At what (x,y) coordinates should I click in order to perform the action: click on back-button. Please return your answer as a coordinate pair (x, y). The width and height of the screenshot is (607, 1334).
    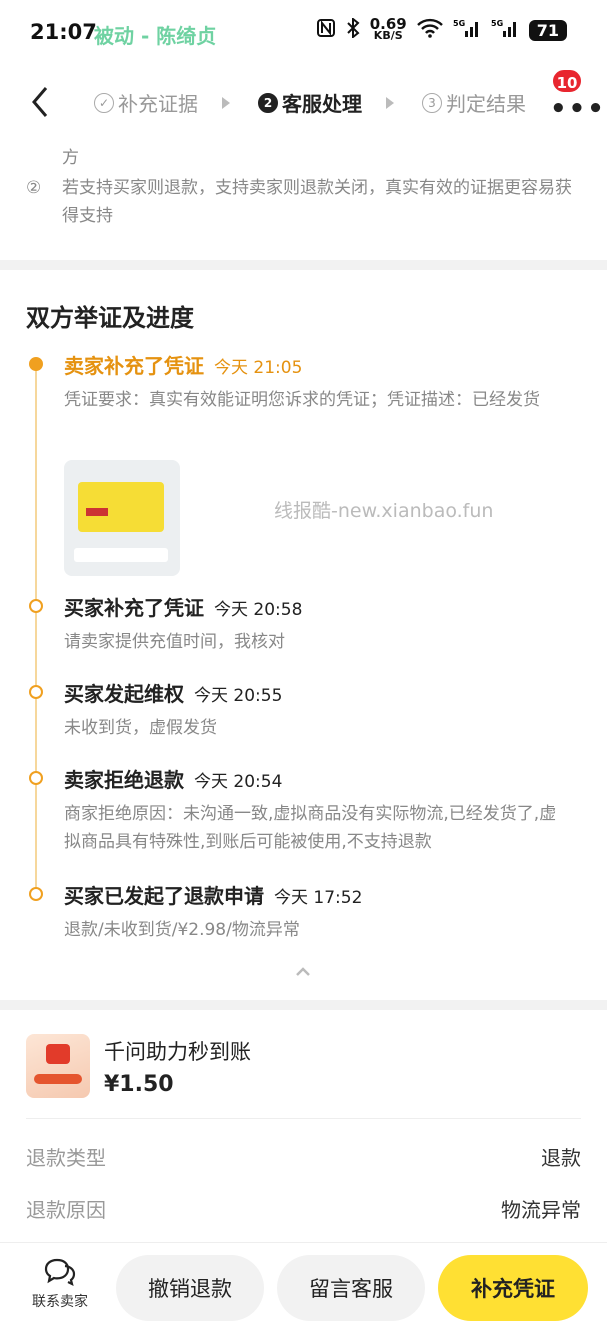
    Looking at the image, I should click on (42, 102).